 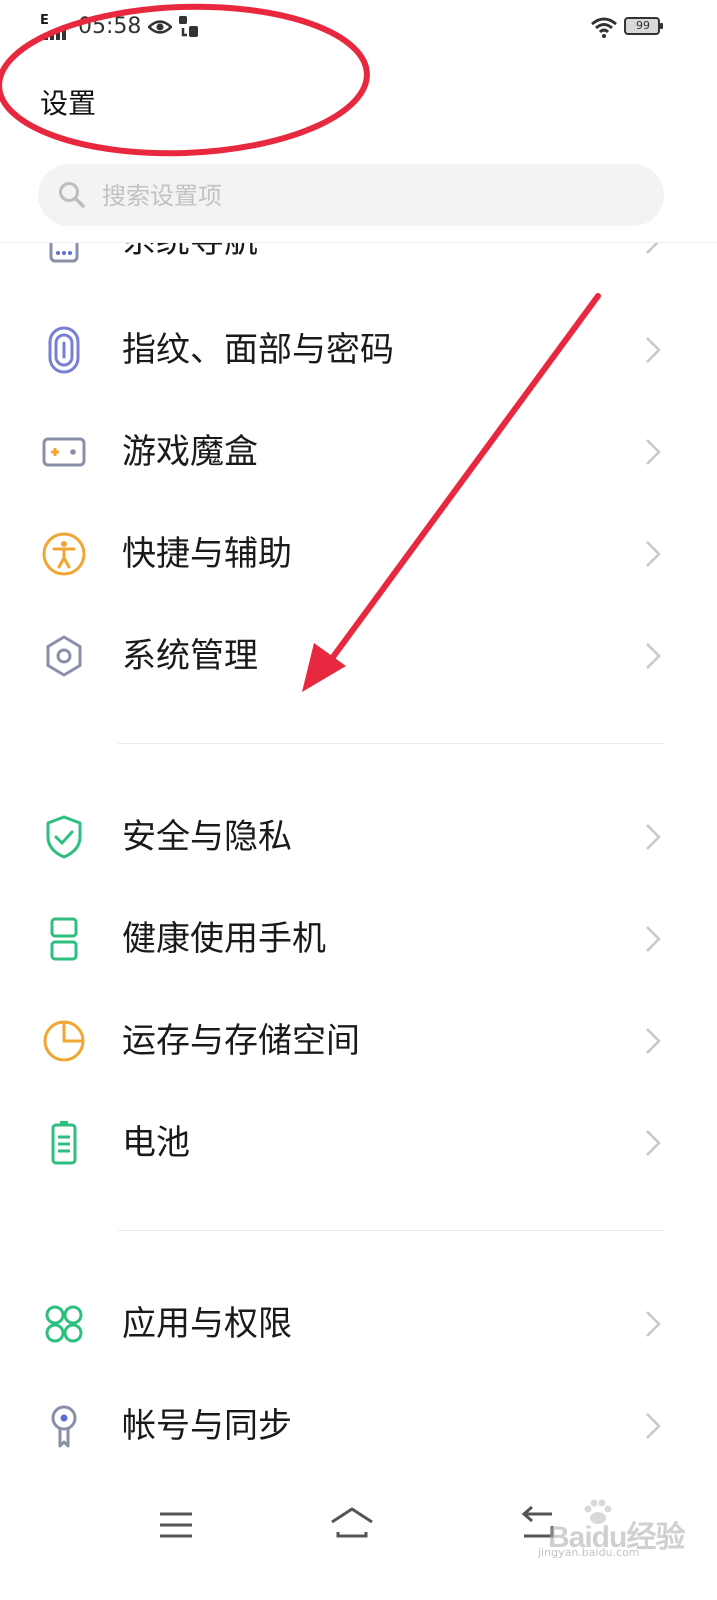 What do you see at coordinates (64, 656) in the screenshot?
I see `hexagon-icon` at bounding box center [64, 656].